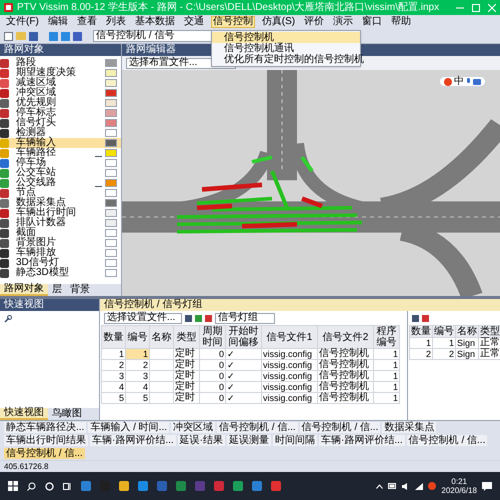 Image resolution: width=500 pixels, height=500 pixels. What do you see at coordinates (60, 203) in the screenshot?
I see `network-object-item: 数据采集点` at bounding box center [60, 203].